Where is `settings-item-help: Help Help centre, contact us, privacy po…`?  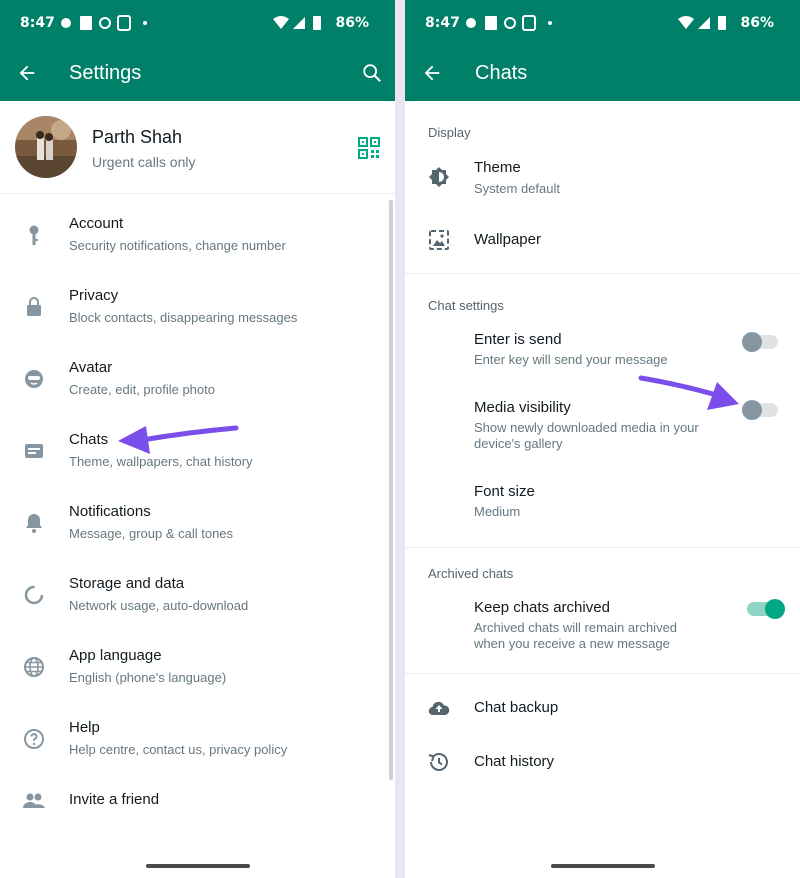
settings-item-help: Help Help centre, contact us, privacy po… is located at coordinates (197, 741).